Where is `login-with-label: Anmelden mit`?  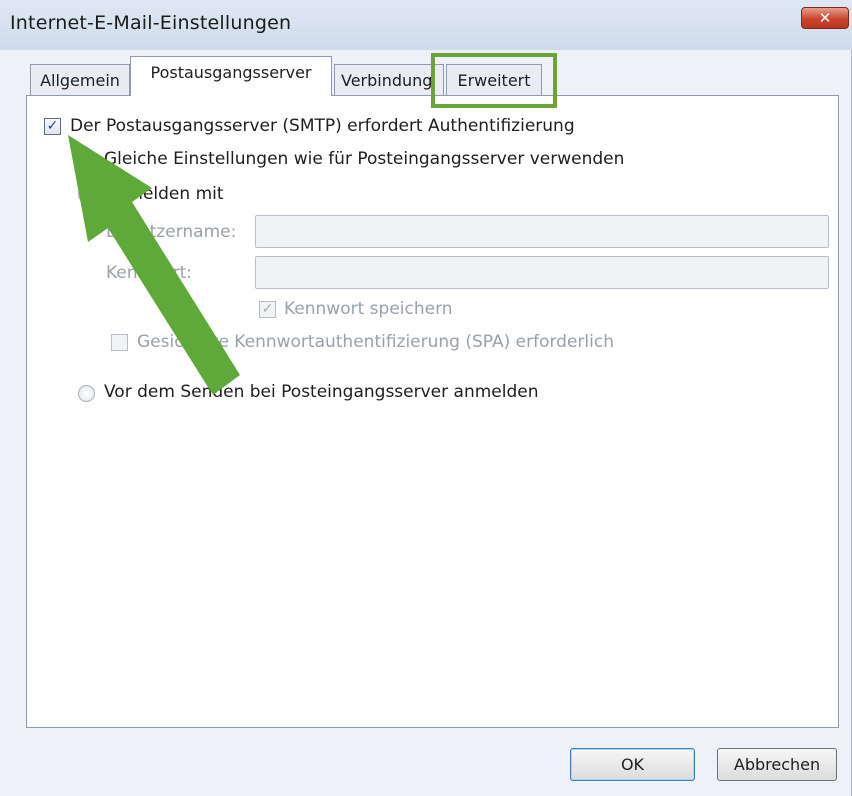 login-with-label: Anmelden mit is located at coordinates (164, 194).